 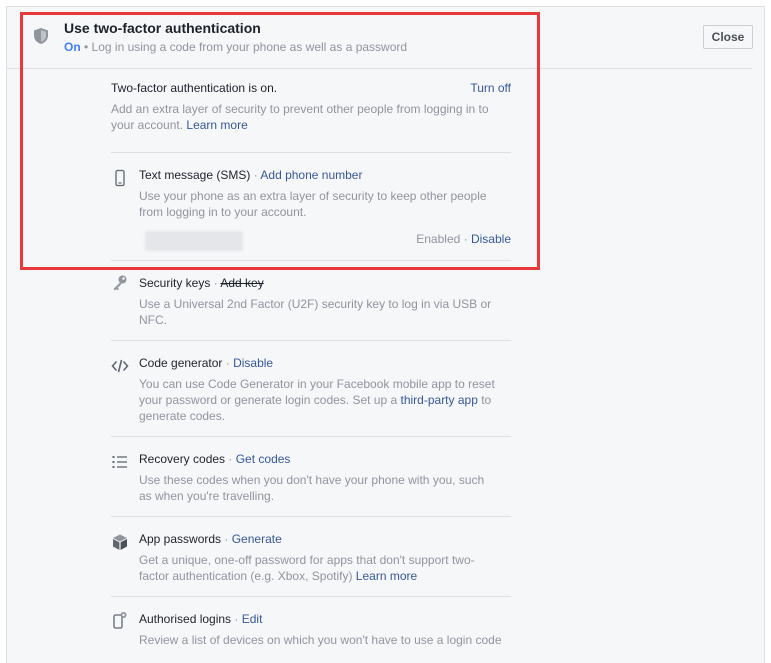 I want to click on status-line: Two-factor authentication is on., so click(x=194, y=88).